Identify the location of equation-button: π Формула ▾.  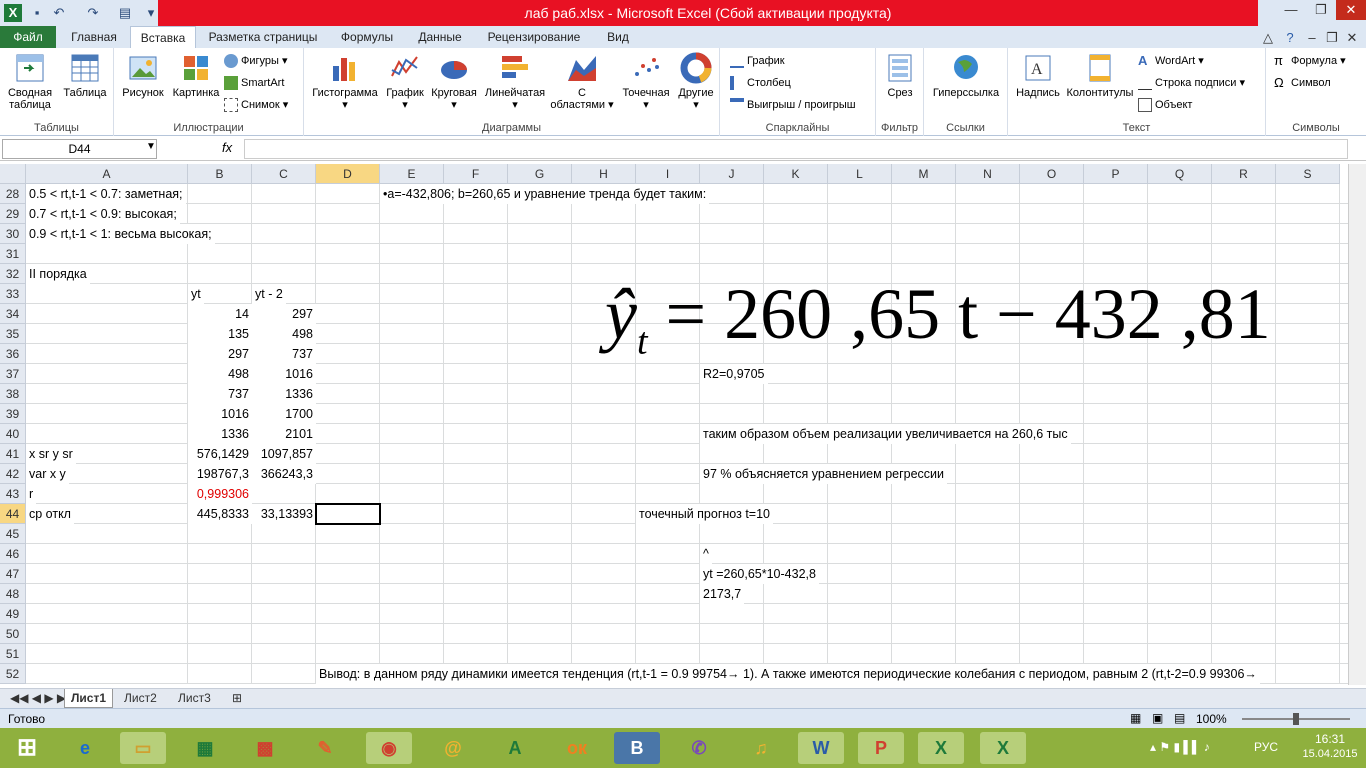
(1310, 61).